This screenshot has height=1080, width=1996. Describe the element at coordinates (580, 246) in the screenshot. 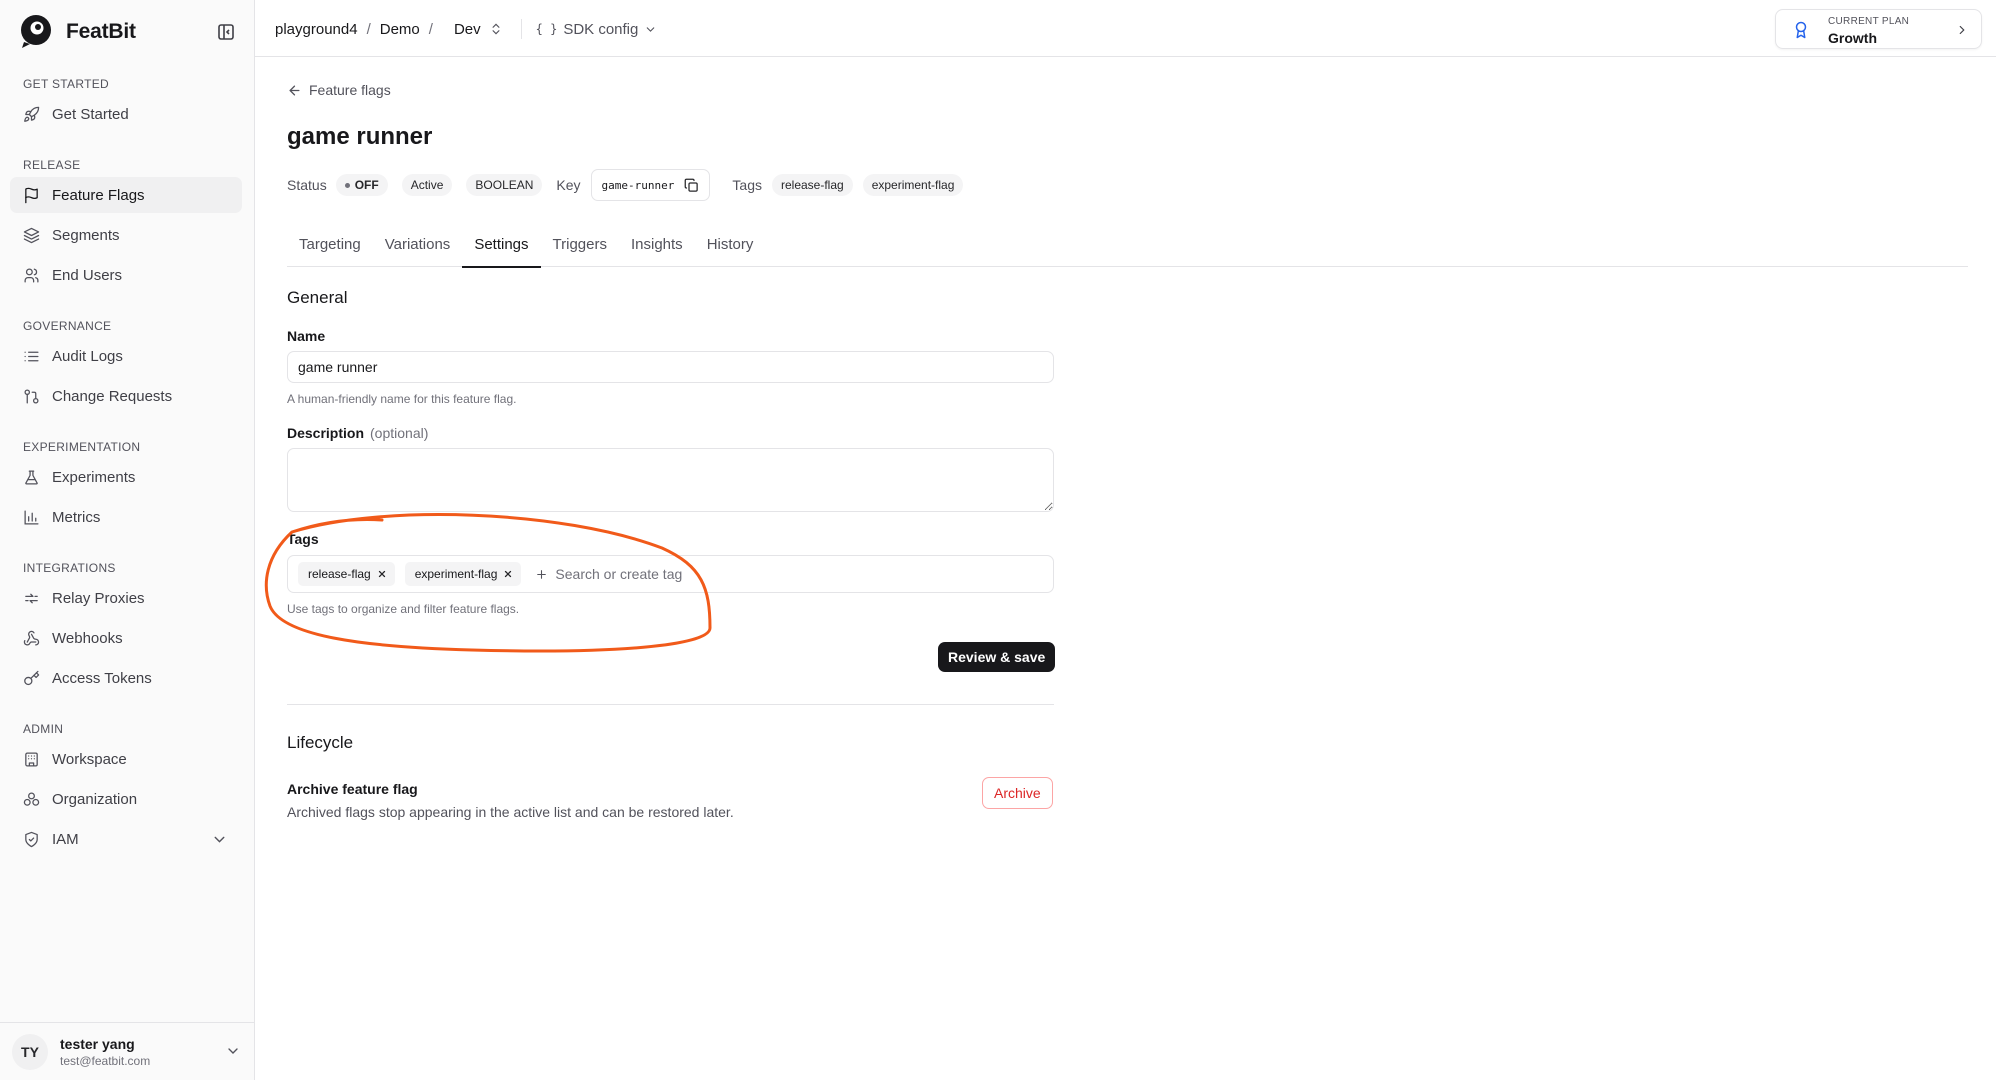

I see `tab-triggers: Triggers` at that location.